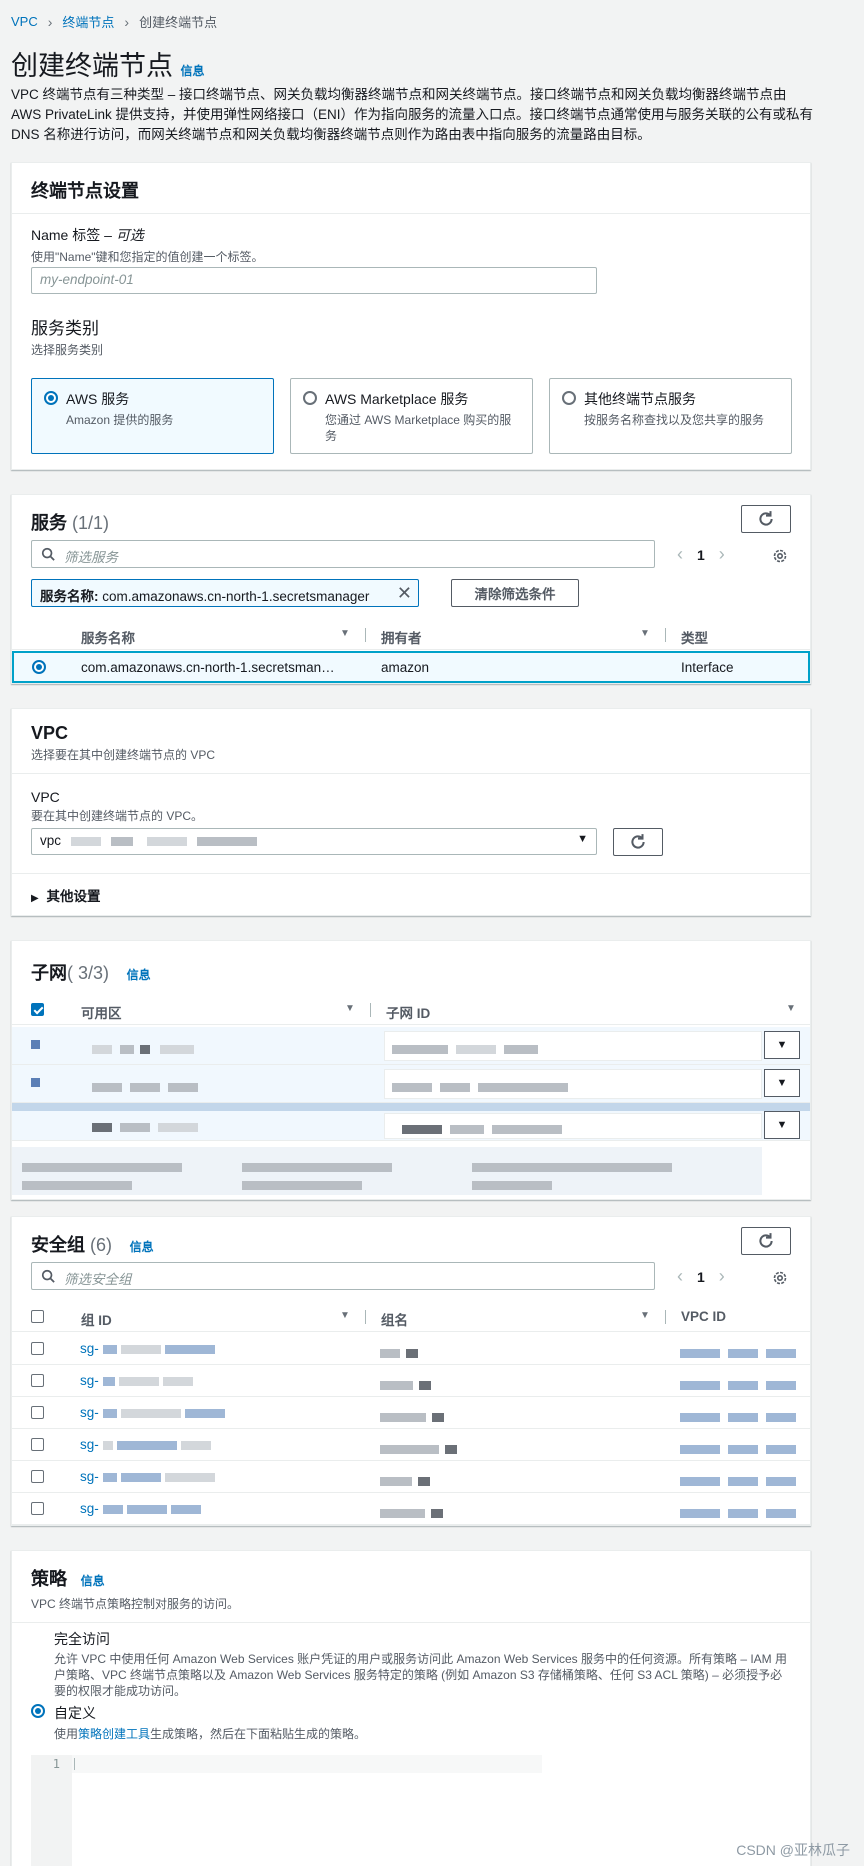 The width and height of the screenshot is (864, 1866). What do you see at coordinates (694, 637) in the screenshot?
I see `column-header: 类型` at bounding box center [694, 637].